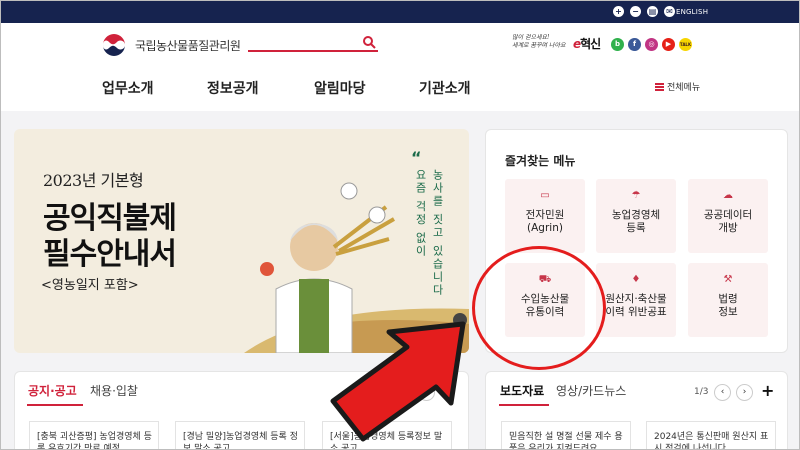  What do you see at coordinates (636, 221) in the screenshot?
I see `tile-label: 농업경영체 등록` at bounding box center [636, 221].